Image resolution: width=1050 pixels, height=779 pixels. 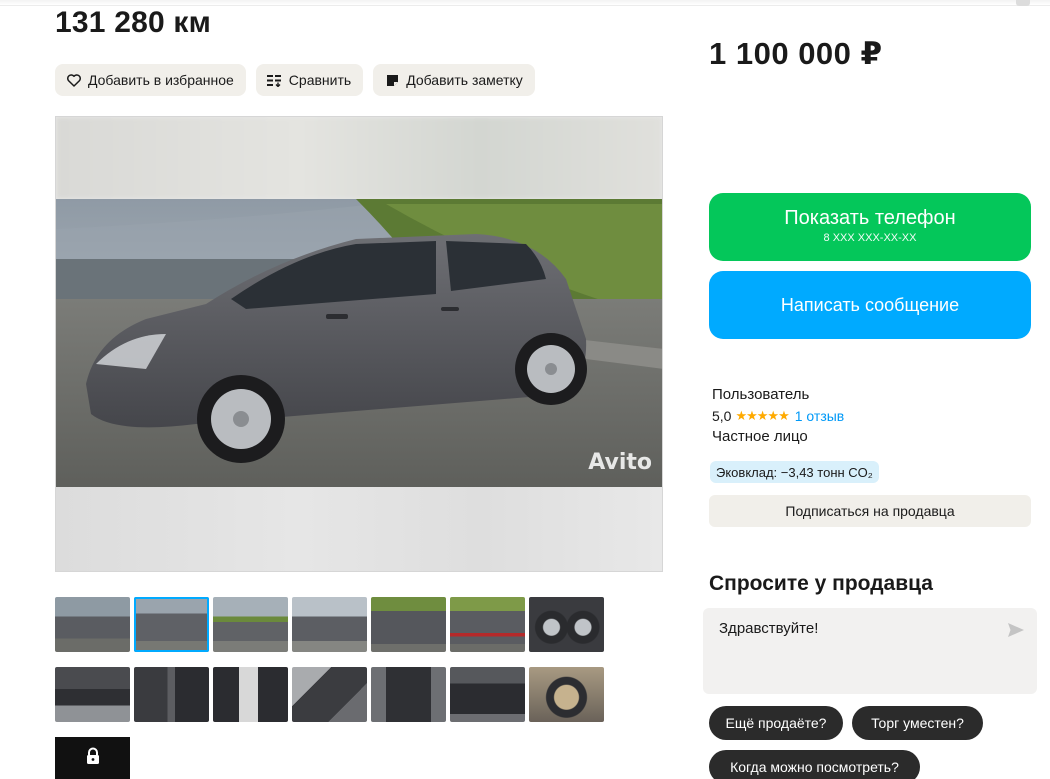 What do you see at coordinates (74, 80) in the screenshot?
I see `heart-icon` at bounding box center [74, 80].